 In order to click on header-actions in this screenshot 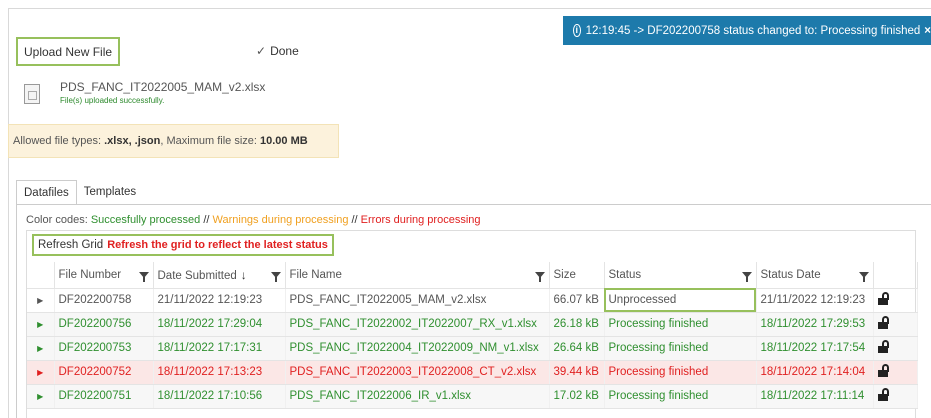, I will do `click(895, 275)`.